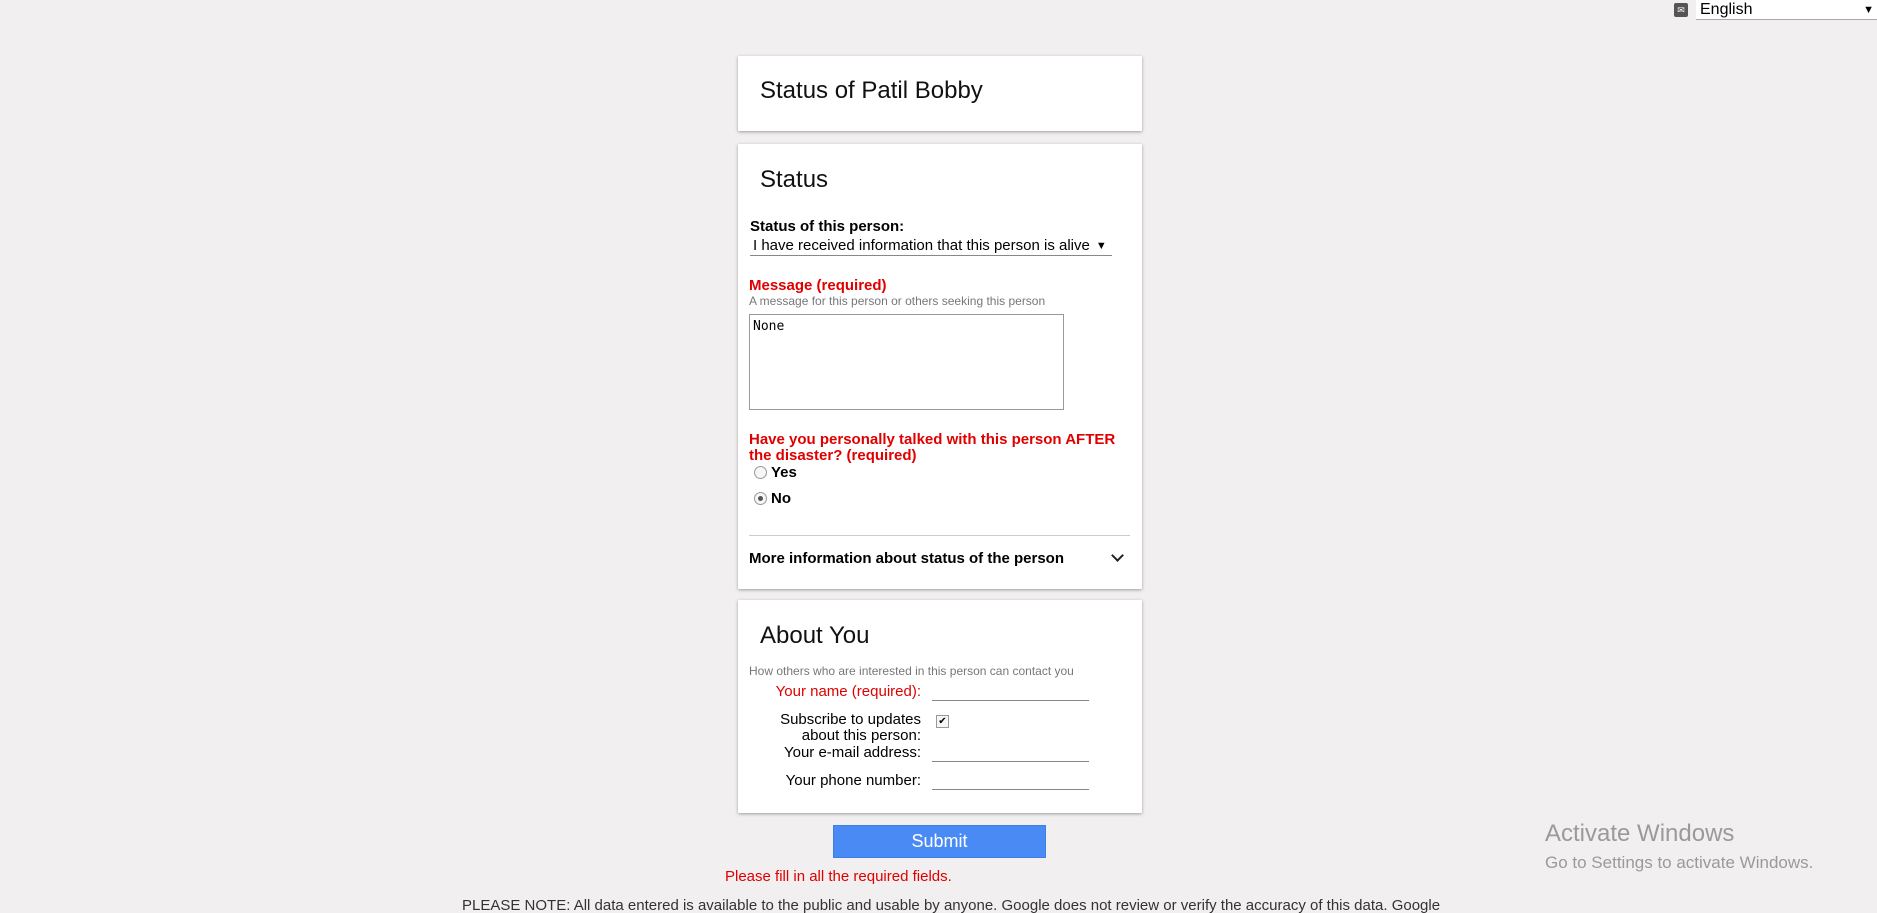  What do you see at coordinates (871, 90) in the screenshot?
I see `page-title: Status of Patil Bobby` at bounding box center [871, 90].